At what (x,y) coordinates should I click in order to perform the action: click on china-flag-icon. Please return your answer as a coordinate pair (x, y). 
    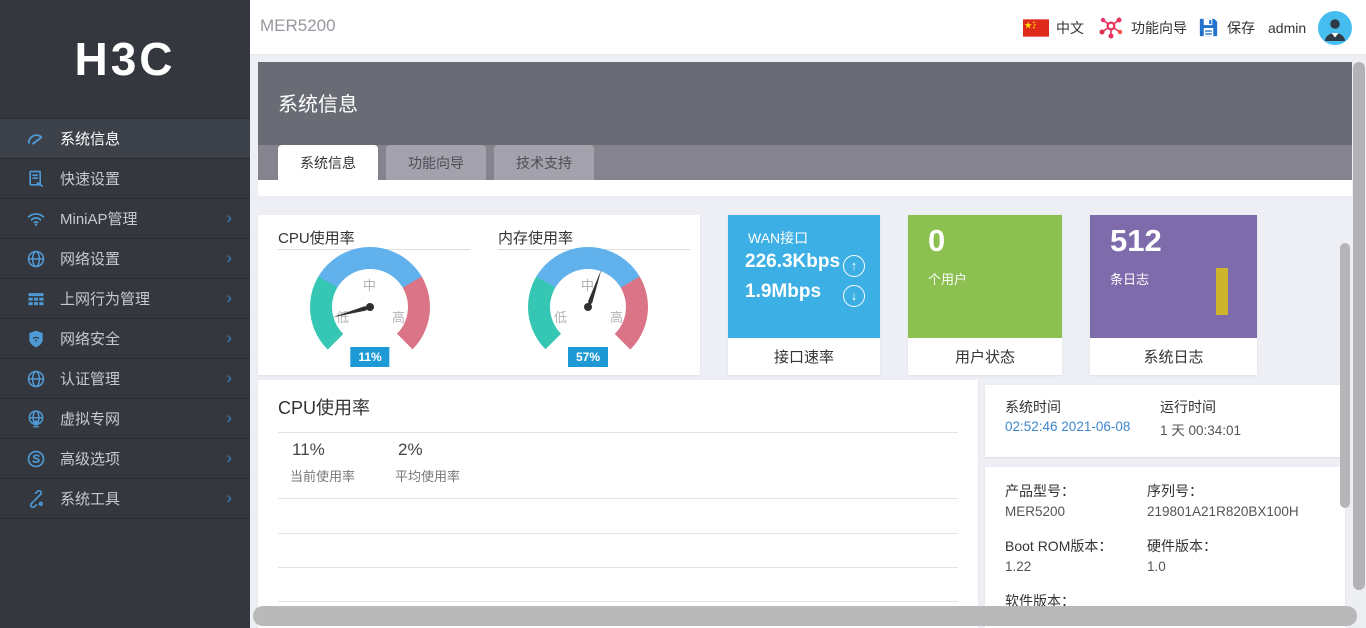
    Looking at the image, I should click on (1036, 27).